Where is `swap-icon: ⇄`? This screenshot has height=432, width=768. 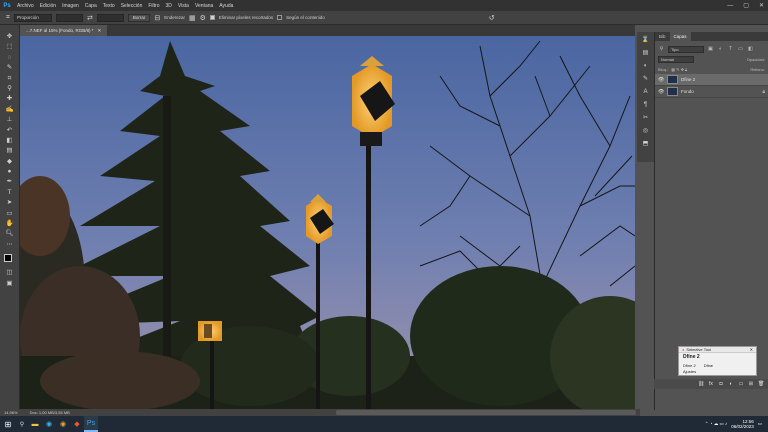 swap-icon: ⇄ is located at coordinates (90, 18).